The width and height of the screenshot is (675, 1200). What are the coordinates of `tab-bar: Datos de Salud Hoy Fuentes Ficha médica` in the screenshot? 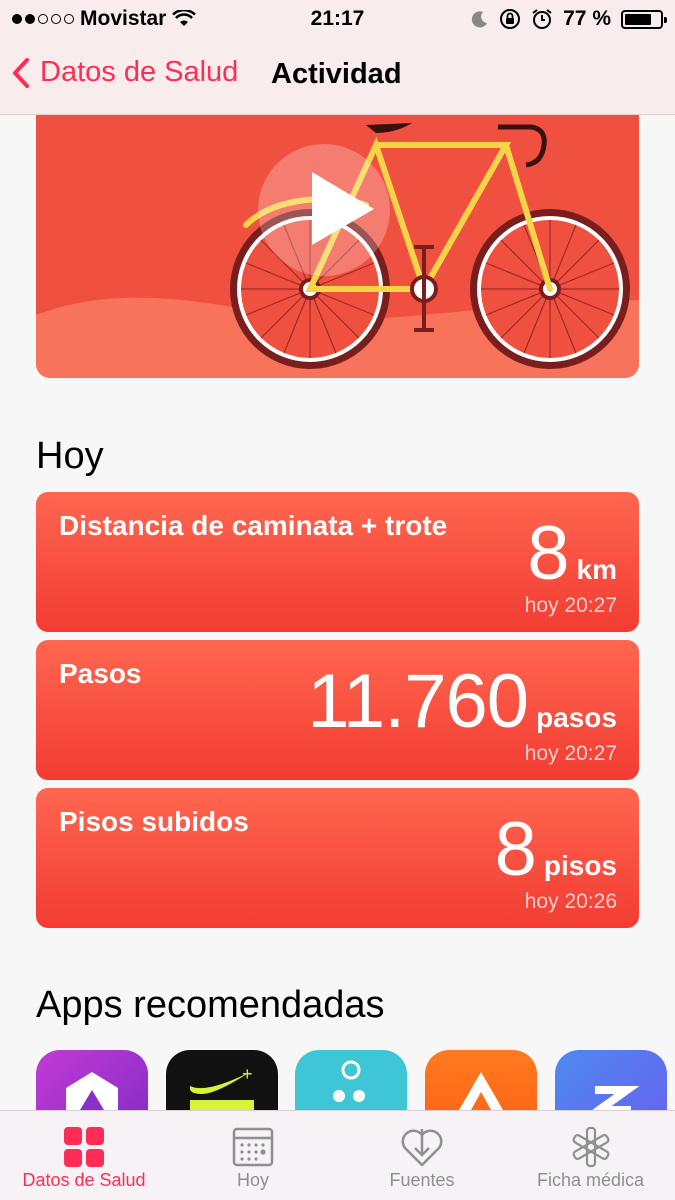 It's located at (337, 1155).